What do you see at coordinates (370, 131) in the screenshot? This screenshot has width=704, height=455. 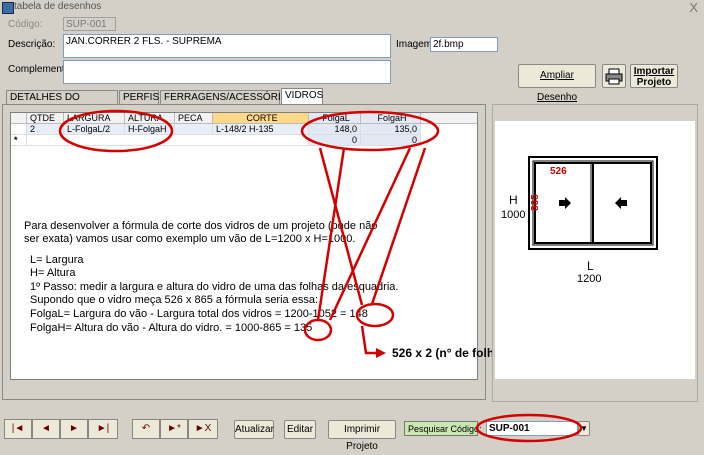 I see `highlight-folgas` at bounding box center [370, 131].